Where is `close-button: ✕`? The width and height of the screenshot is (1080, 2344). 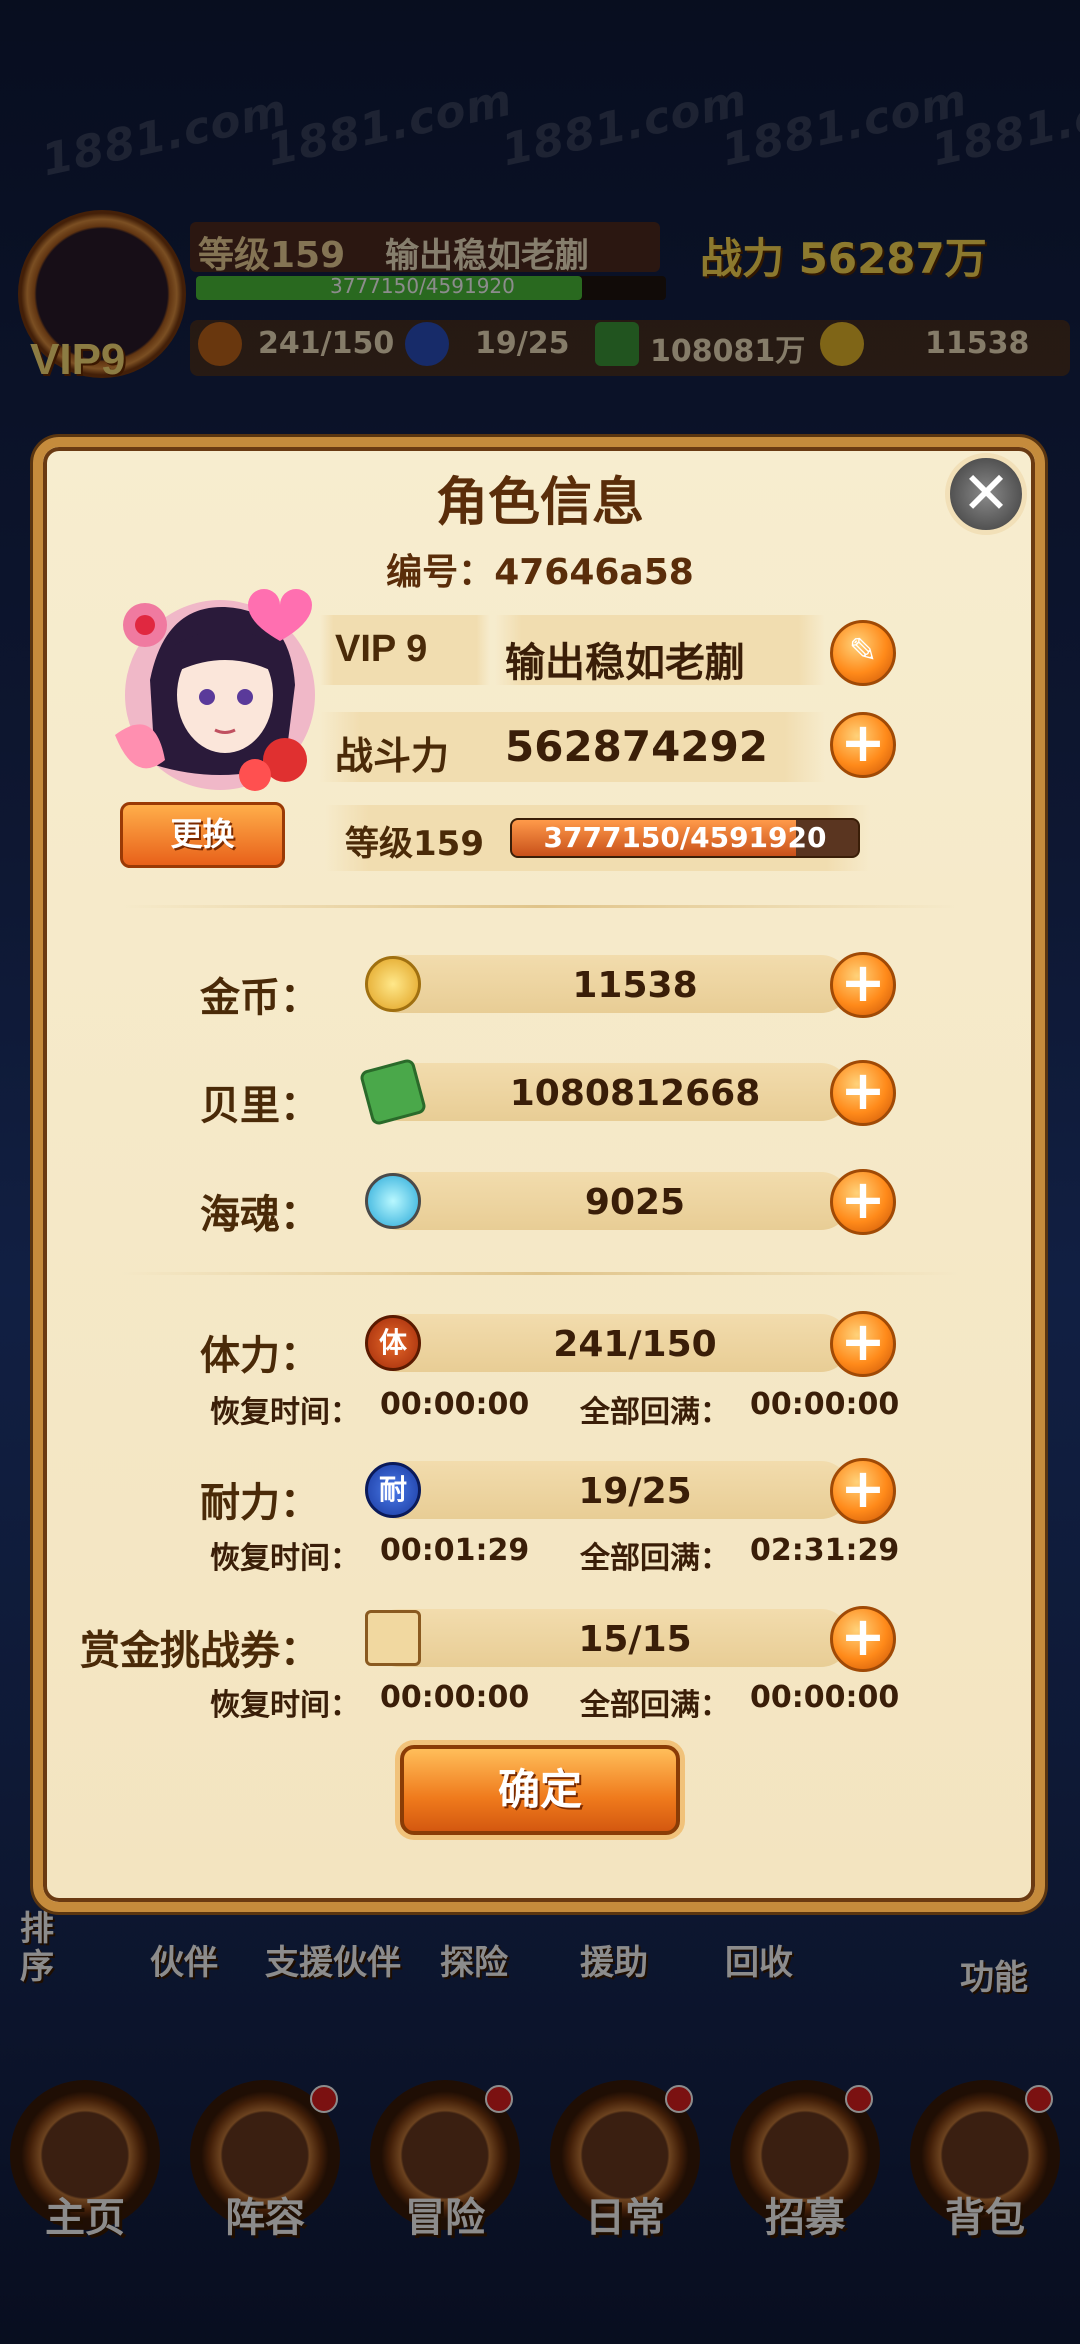
close-button: ✕ is located at coordinates (986, 494).